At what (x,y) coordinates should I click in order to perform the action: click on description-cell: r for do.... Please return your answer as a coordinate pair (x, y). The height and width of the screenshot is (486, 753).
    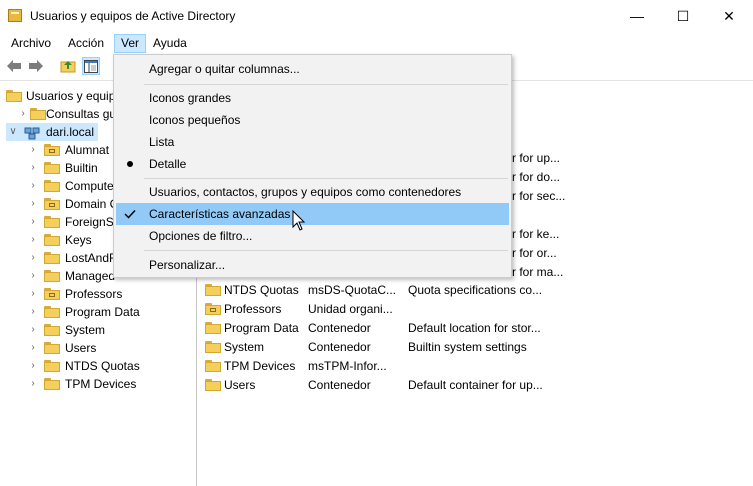
    Looking at the image, I should click on (536, 177).